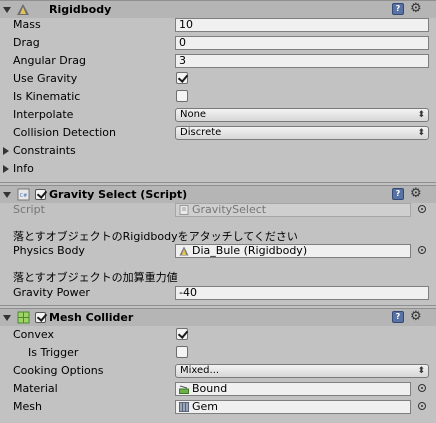 The width and height of the screenshot is (436, 423). I want to click on cooking-options-label: Cooking Options, so click(58, 370).